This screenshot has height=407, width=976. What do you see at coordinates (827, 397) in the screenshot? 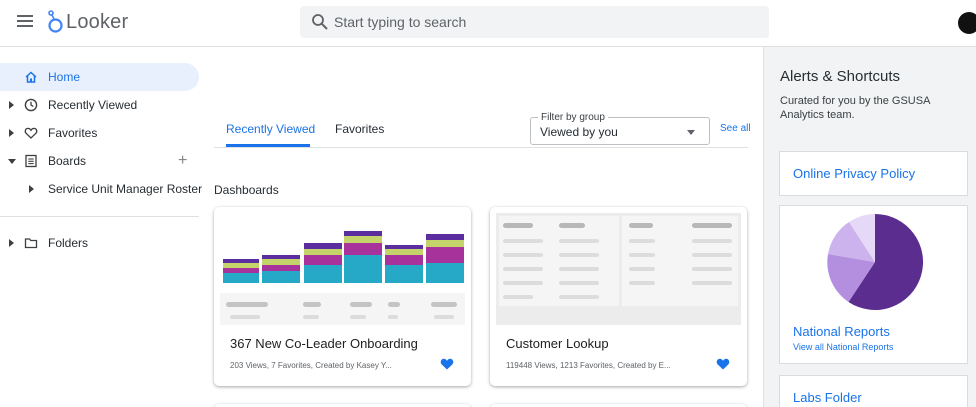
I see `shortcut-title: Labs Folder` at bounding box center [827, 397].